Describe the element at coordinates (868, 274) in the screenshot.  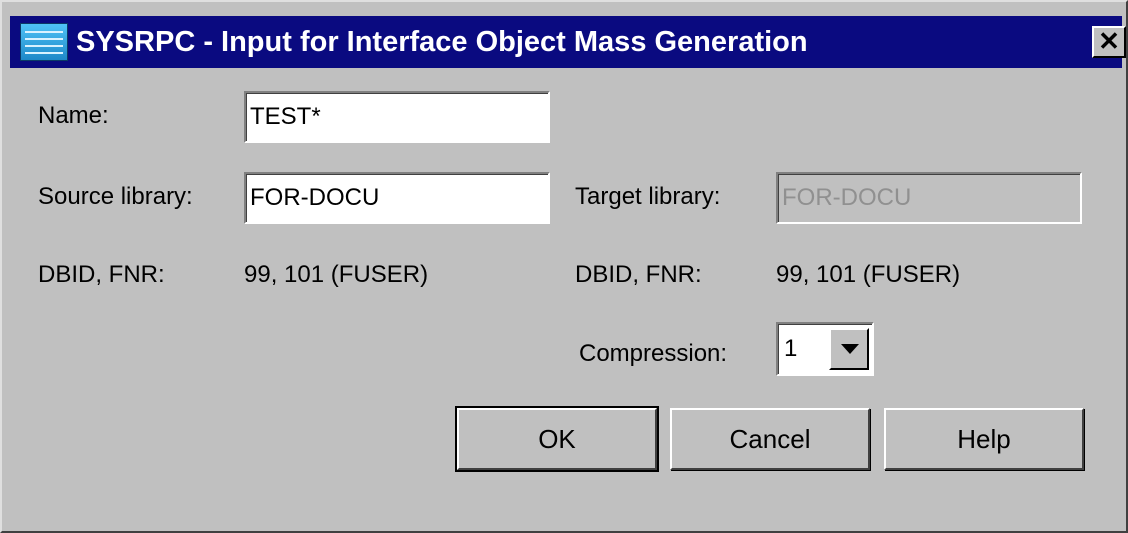
I see `target-dbid-value: 99, 101 (FUSER)` at that location.